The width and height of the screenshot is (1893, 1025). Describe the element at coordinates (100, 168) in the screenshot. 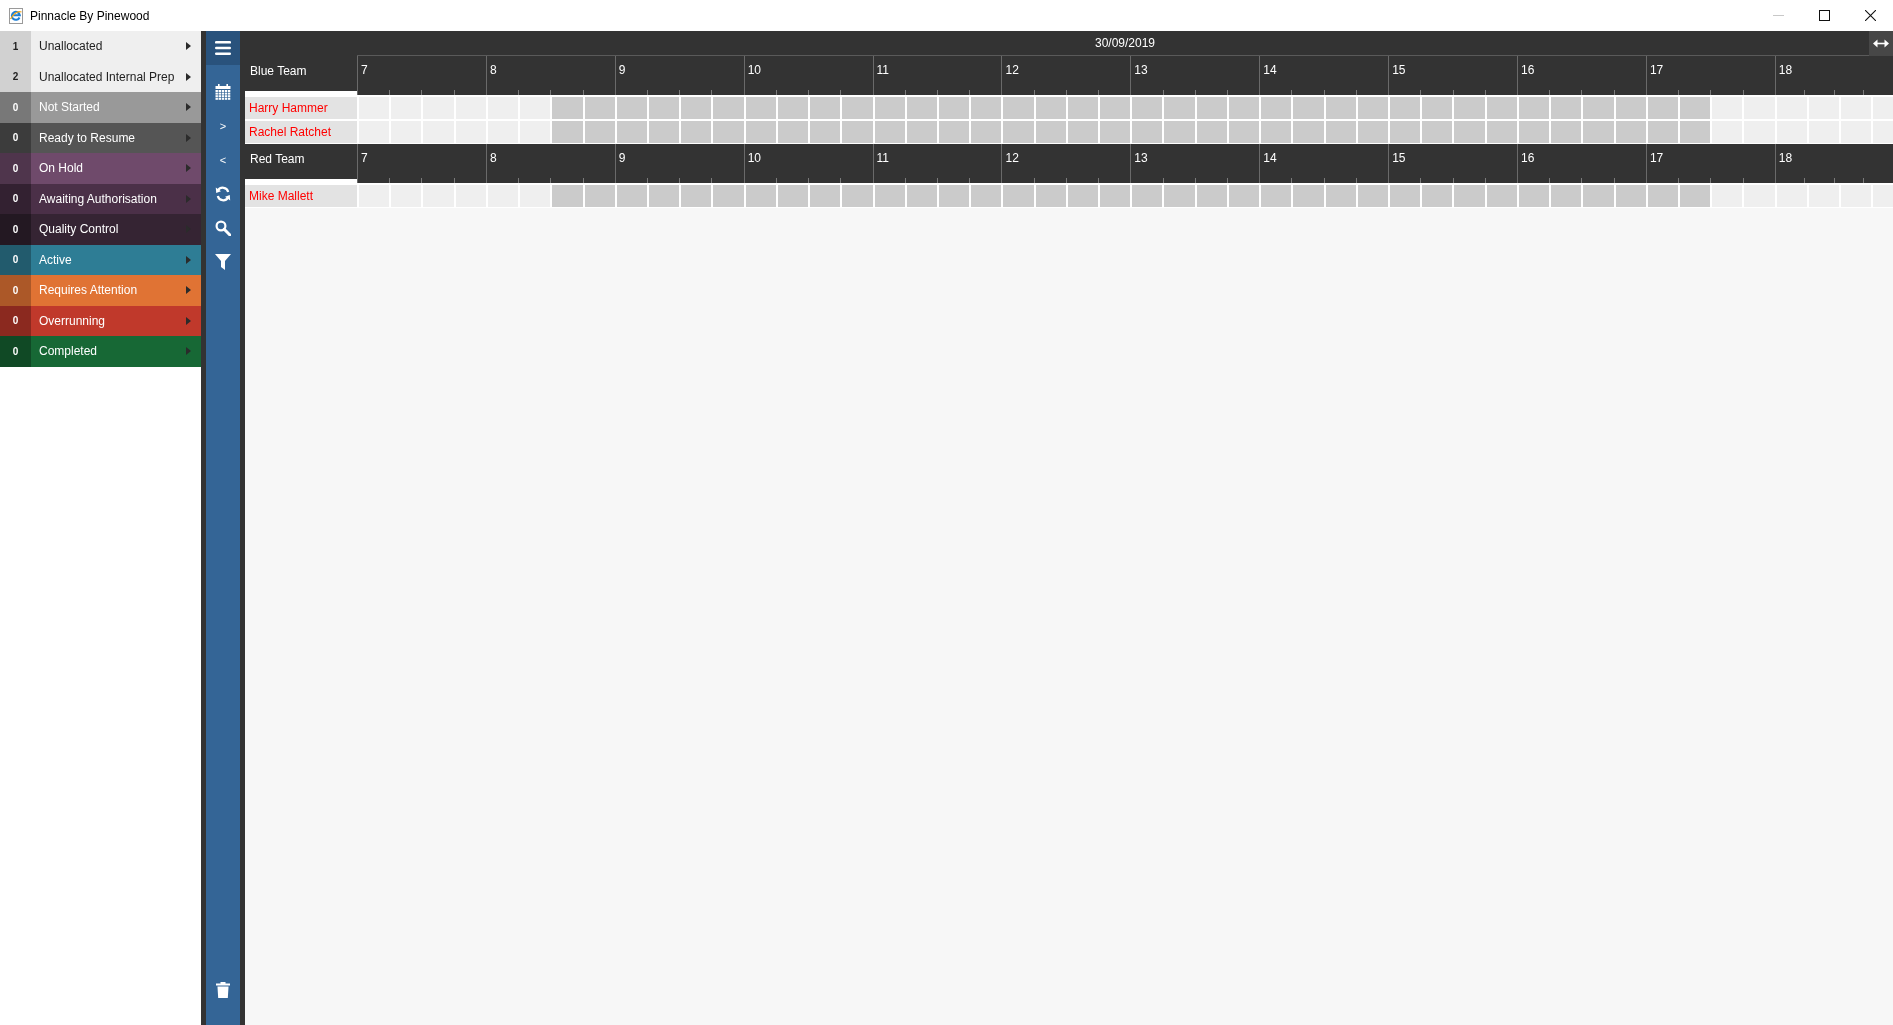

I see `status-item: 0 On Hold` at that location.